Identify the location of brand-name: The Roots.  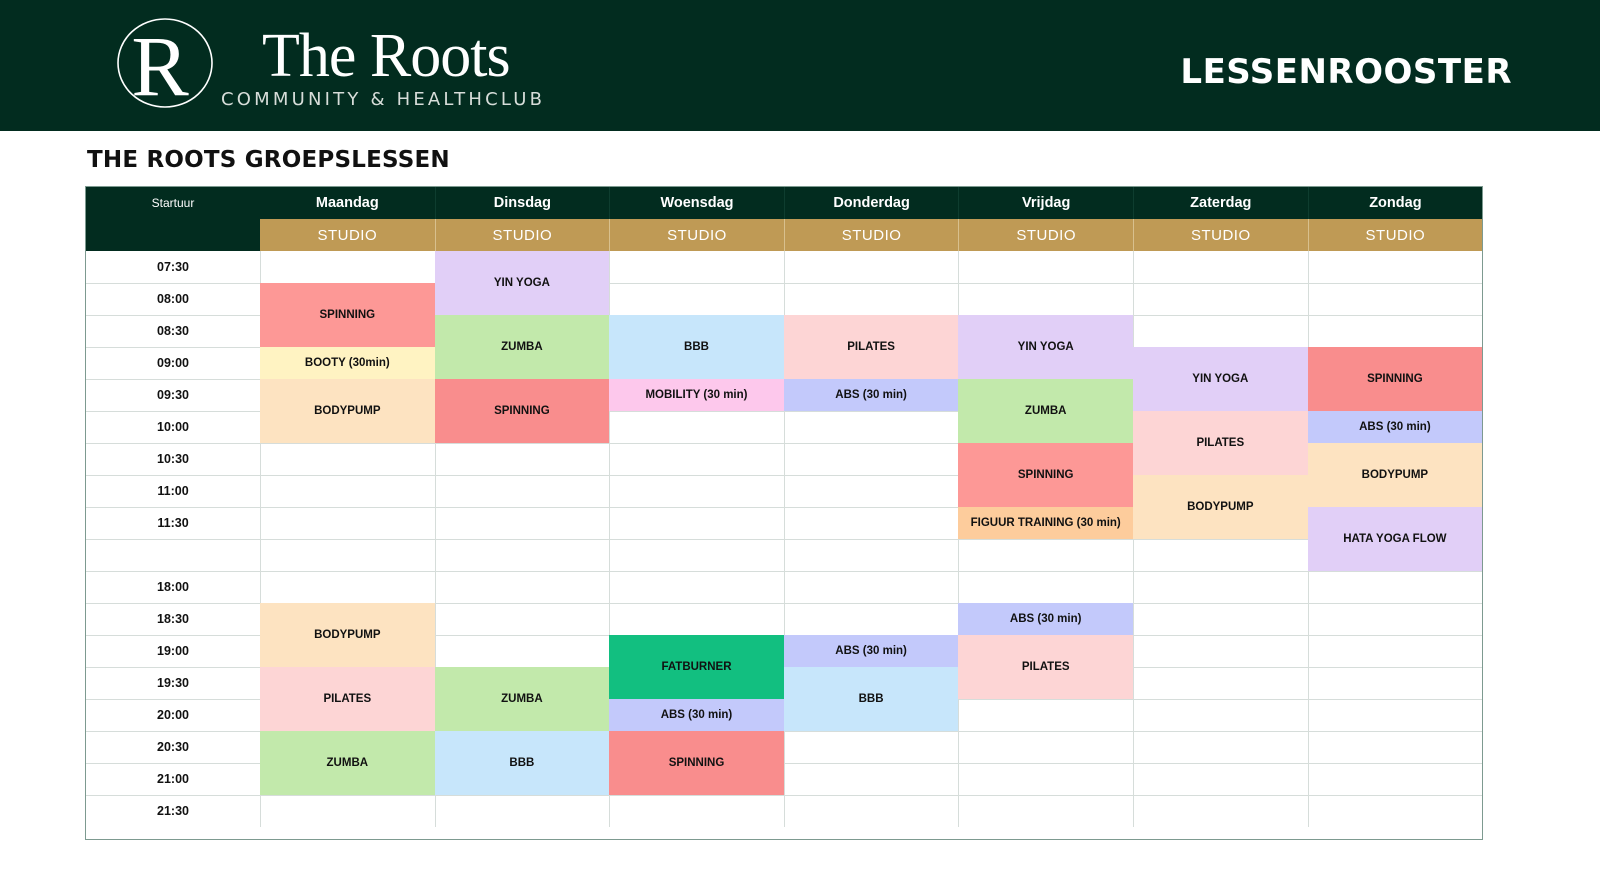
(386, 56).